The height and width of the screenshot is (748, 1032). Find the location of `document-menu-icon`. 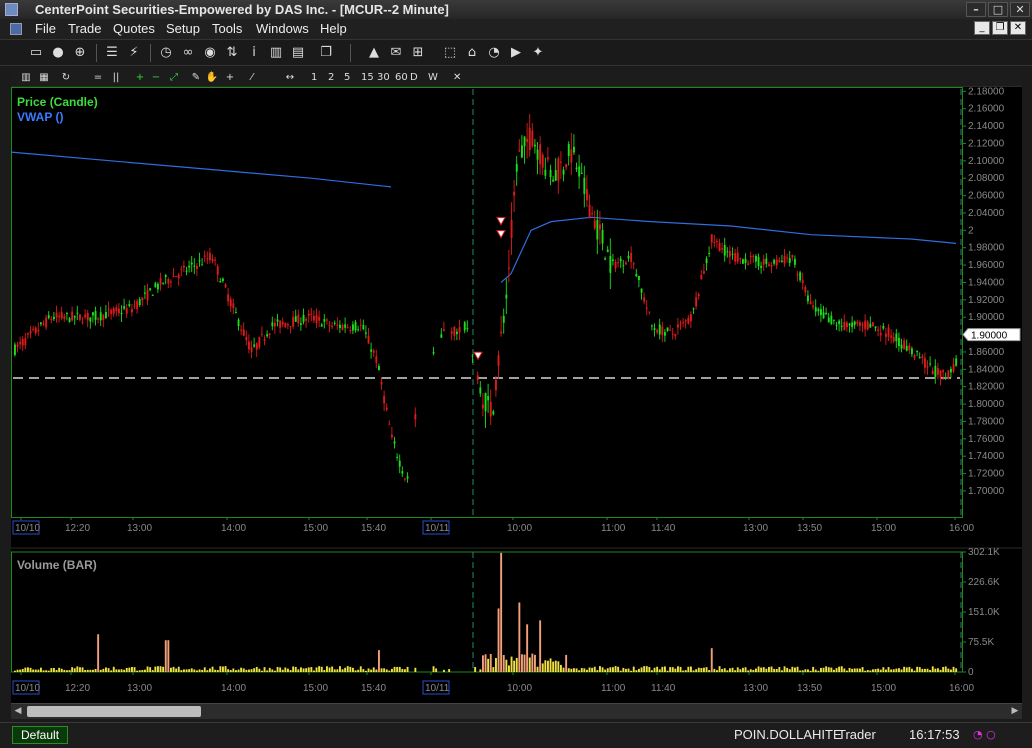

document-menu-icon is located at coordinates (16, 29).